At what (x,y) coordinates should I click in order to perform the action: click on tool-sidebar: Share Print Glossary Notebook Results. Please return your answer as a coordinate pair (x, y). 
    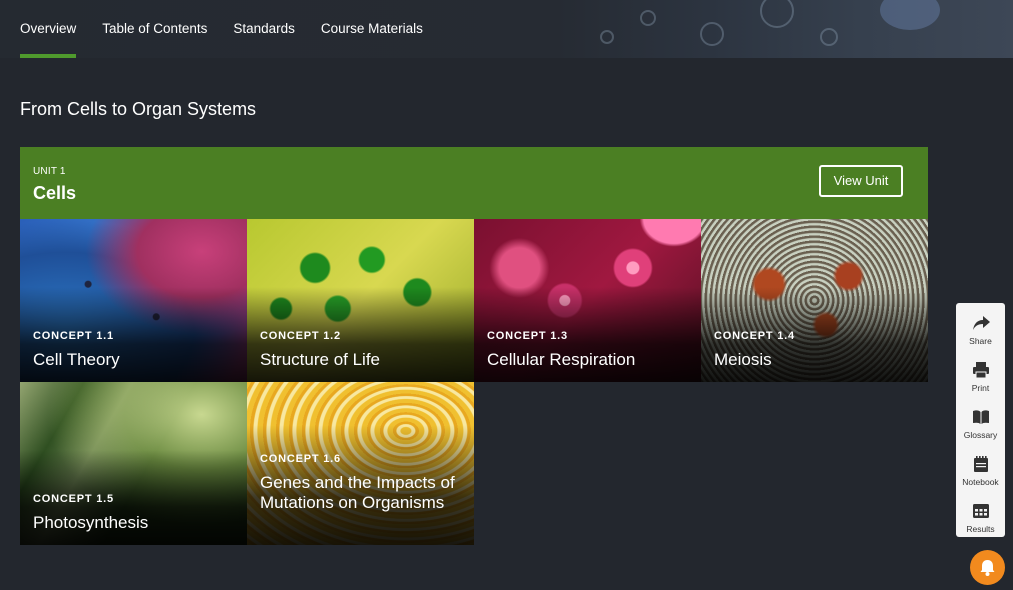
    Looking at the image, I should click on (980, 420).